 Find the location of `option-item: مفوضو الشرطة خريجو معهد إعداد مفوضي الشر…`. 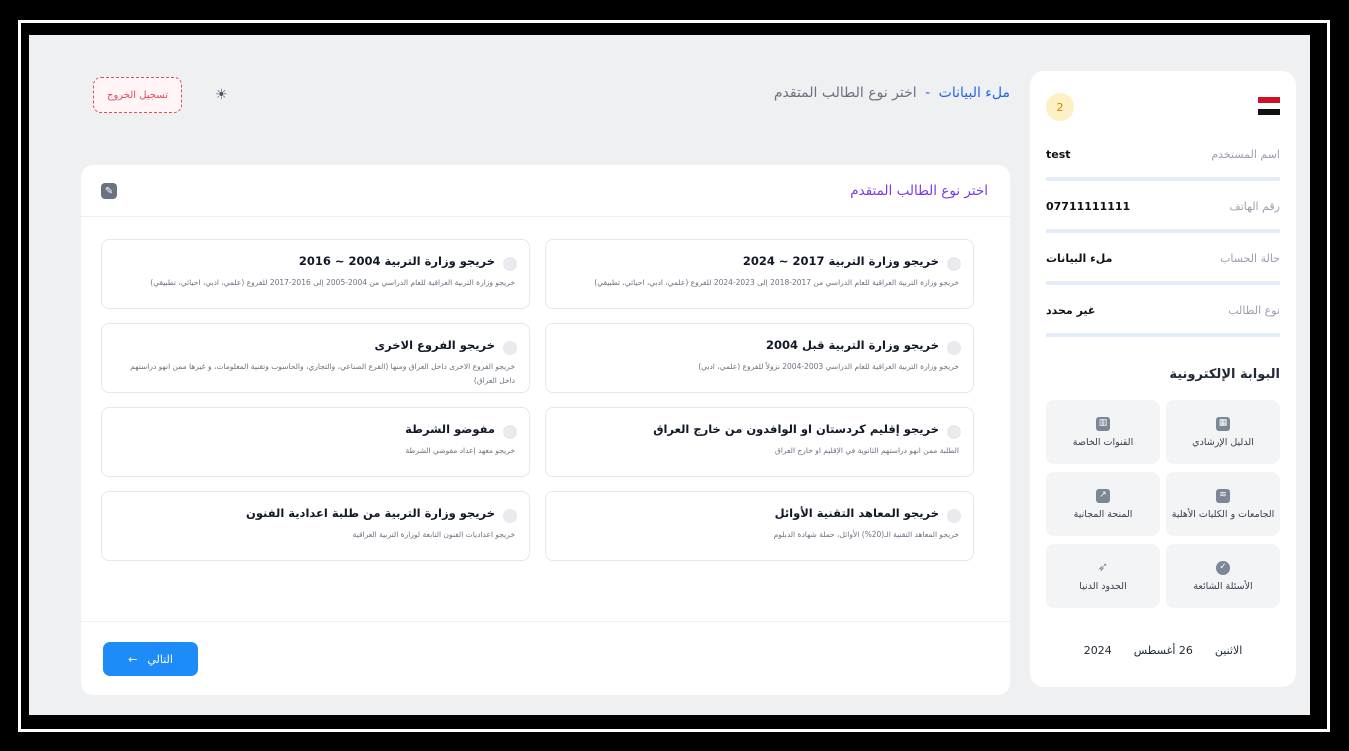

option-item: مفوضو الشرطة خريجو معهد إعداد مفوضي الشر… is located at coordinates (315, 442).